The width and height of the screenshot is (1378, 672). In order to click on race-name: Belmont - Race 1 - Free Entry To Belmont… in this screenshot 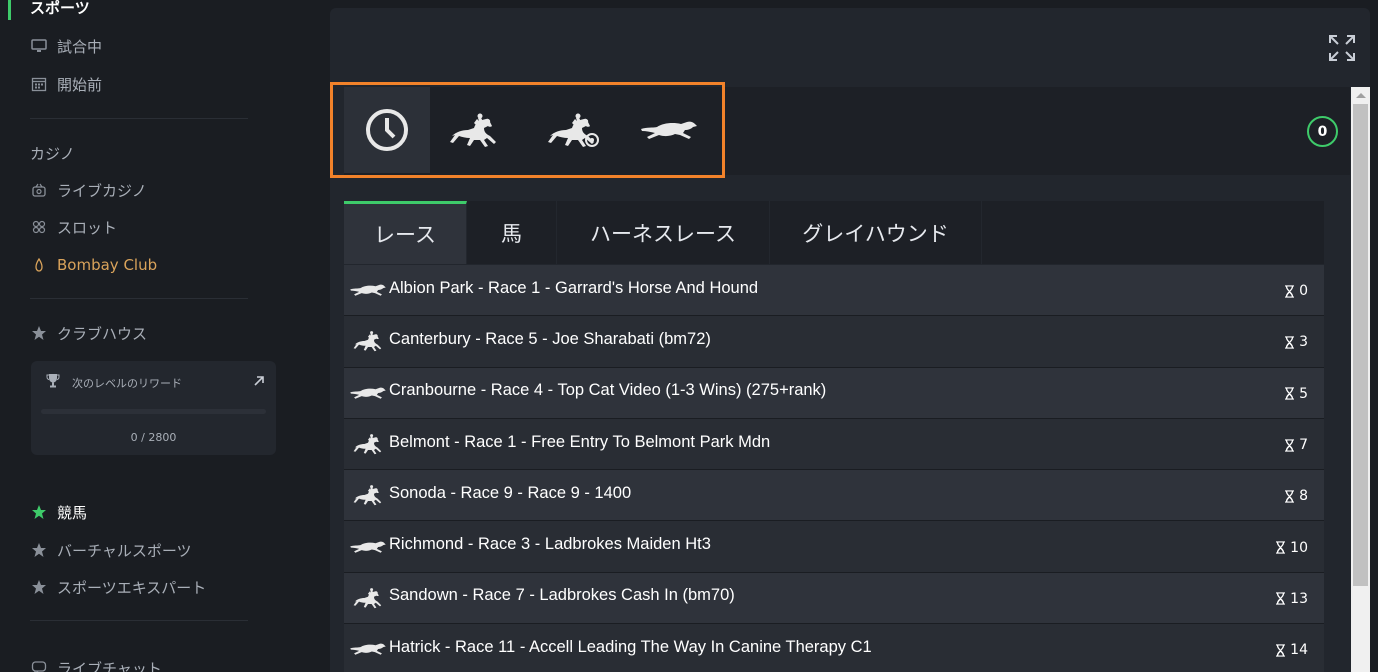, I will do `click(580, 441)`.